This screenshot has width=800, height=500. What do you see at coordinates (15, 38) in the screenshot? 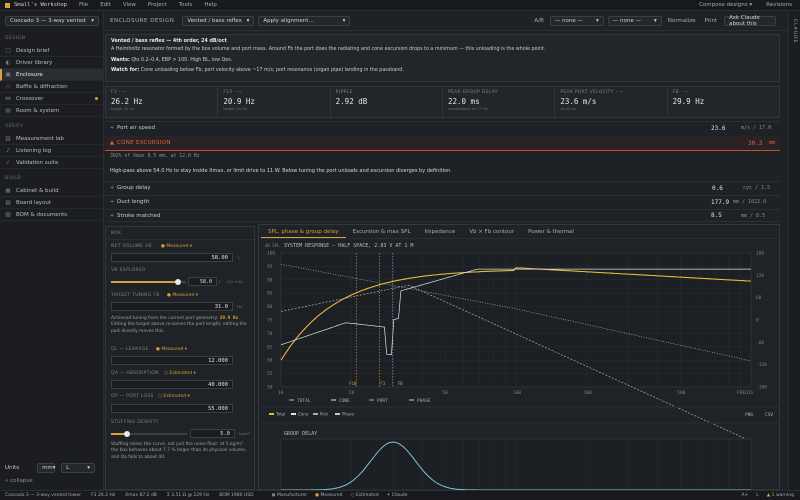
I see `nav-section-design: DESIGN` at bounding box center [15, 38].